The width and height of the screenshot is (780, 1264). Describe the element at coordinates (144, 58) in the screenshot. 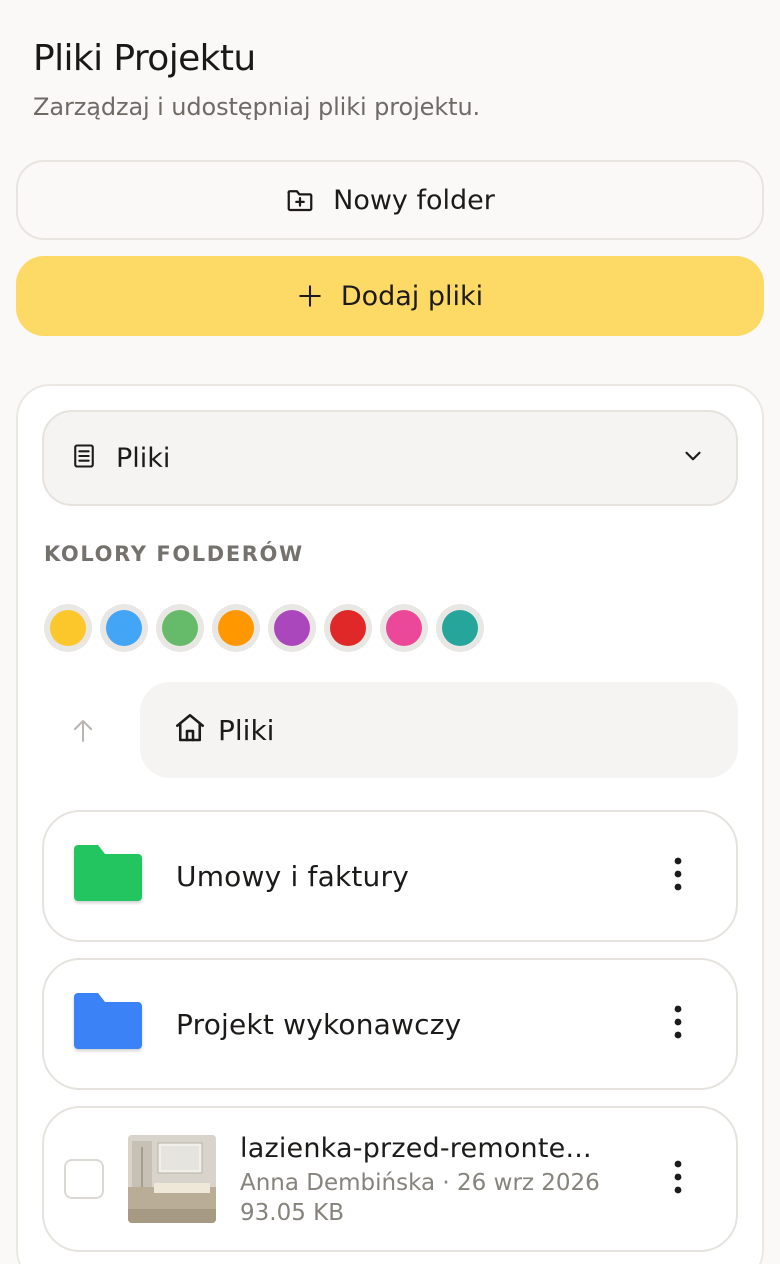

I see `page-title: Pliki Projektu` at that location.